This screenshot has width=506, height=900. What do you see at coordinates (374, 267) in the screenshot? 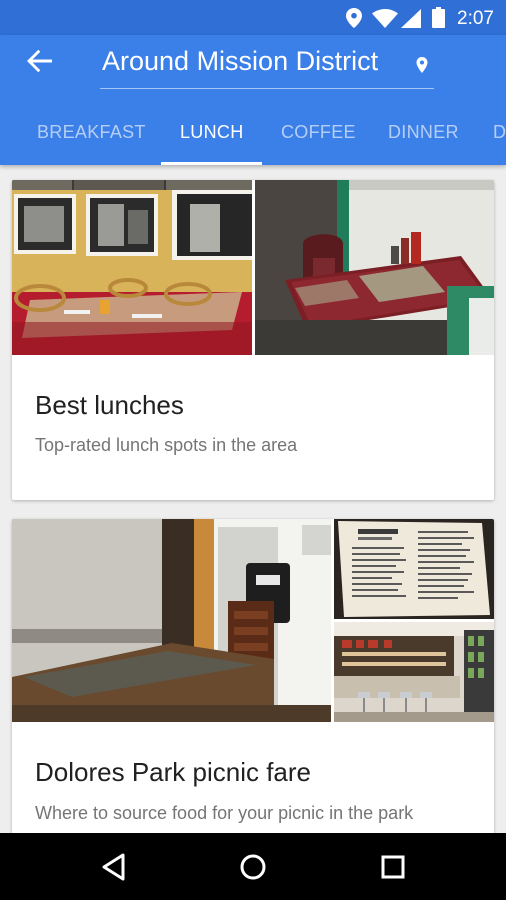
I see `diner-table-photo` at bounding box center [374, 267].